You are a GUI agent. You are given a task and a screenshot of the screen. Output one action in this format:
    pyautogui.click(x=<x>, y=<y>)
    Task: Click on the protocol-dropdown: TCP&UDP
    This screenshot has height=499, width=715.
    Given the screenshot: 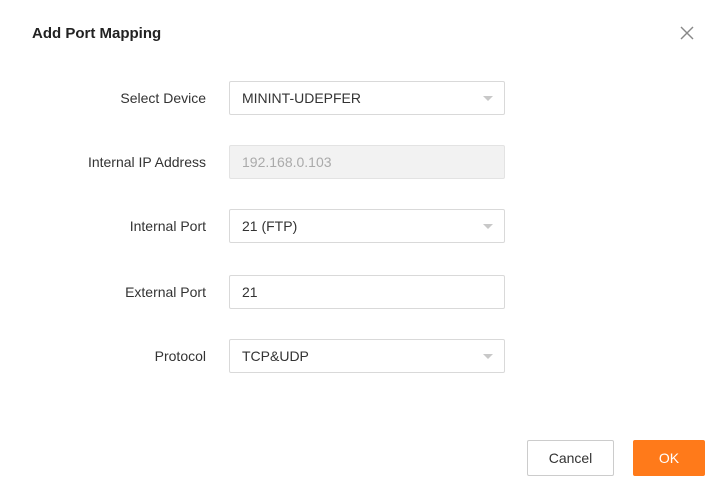 What is the action you would take?
    pyautogui.click(x=367, y=356)
    